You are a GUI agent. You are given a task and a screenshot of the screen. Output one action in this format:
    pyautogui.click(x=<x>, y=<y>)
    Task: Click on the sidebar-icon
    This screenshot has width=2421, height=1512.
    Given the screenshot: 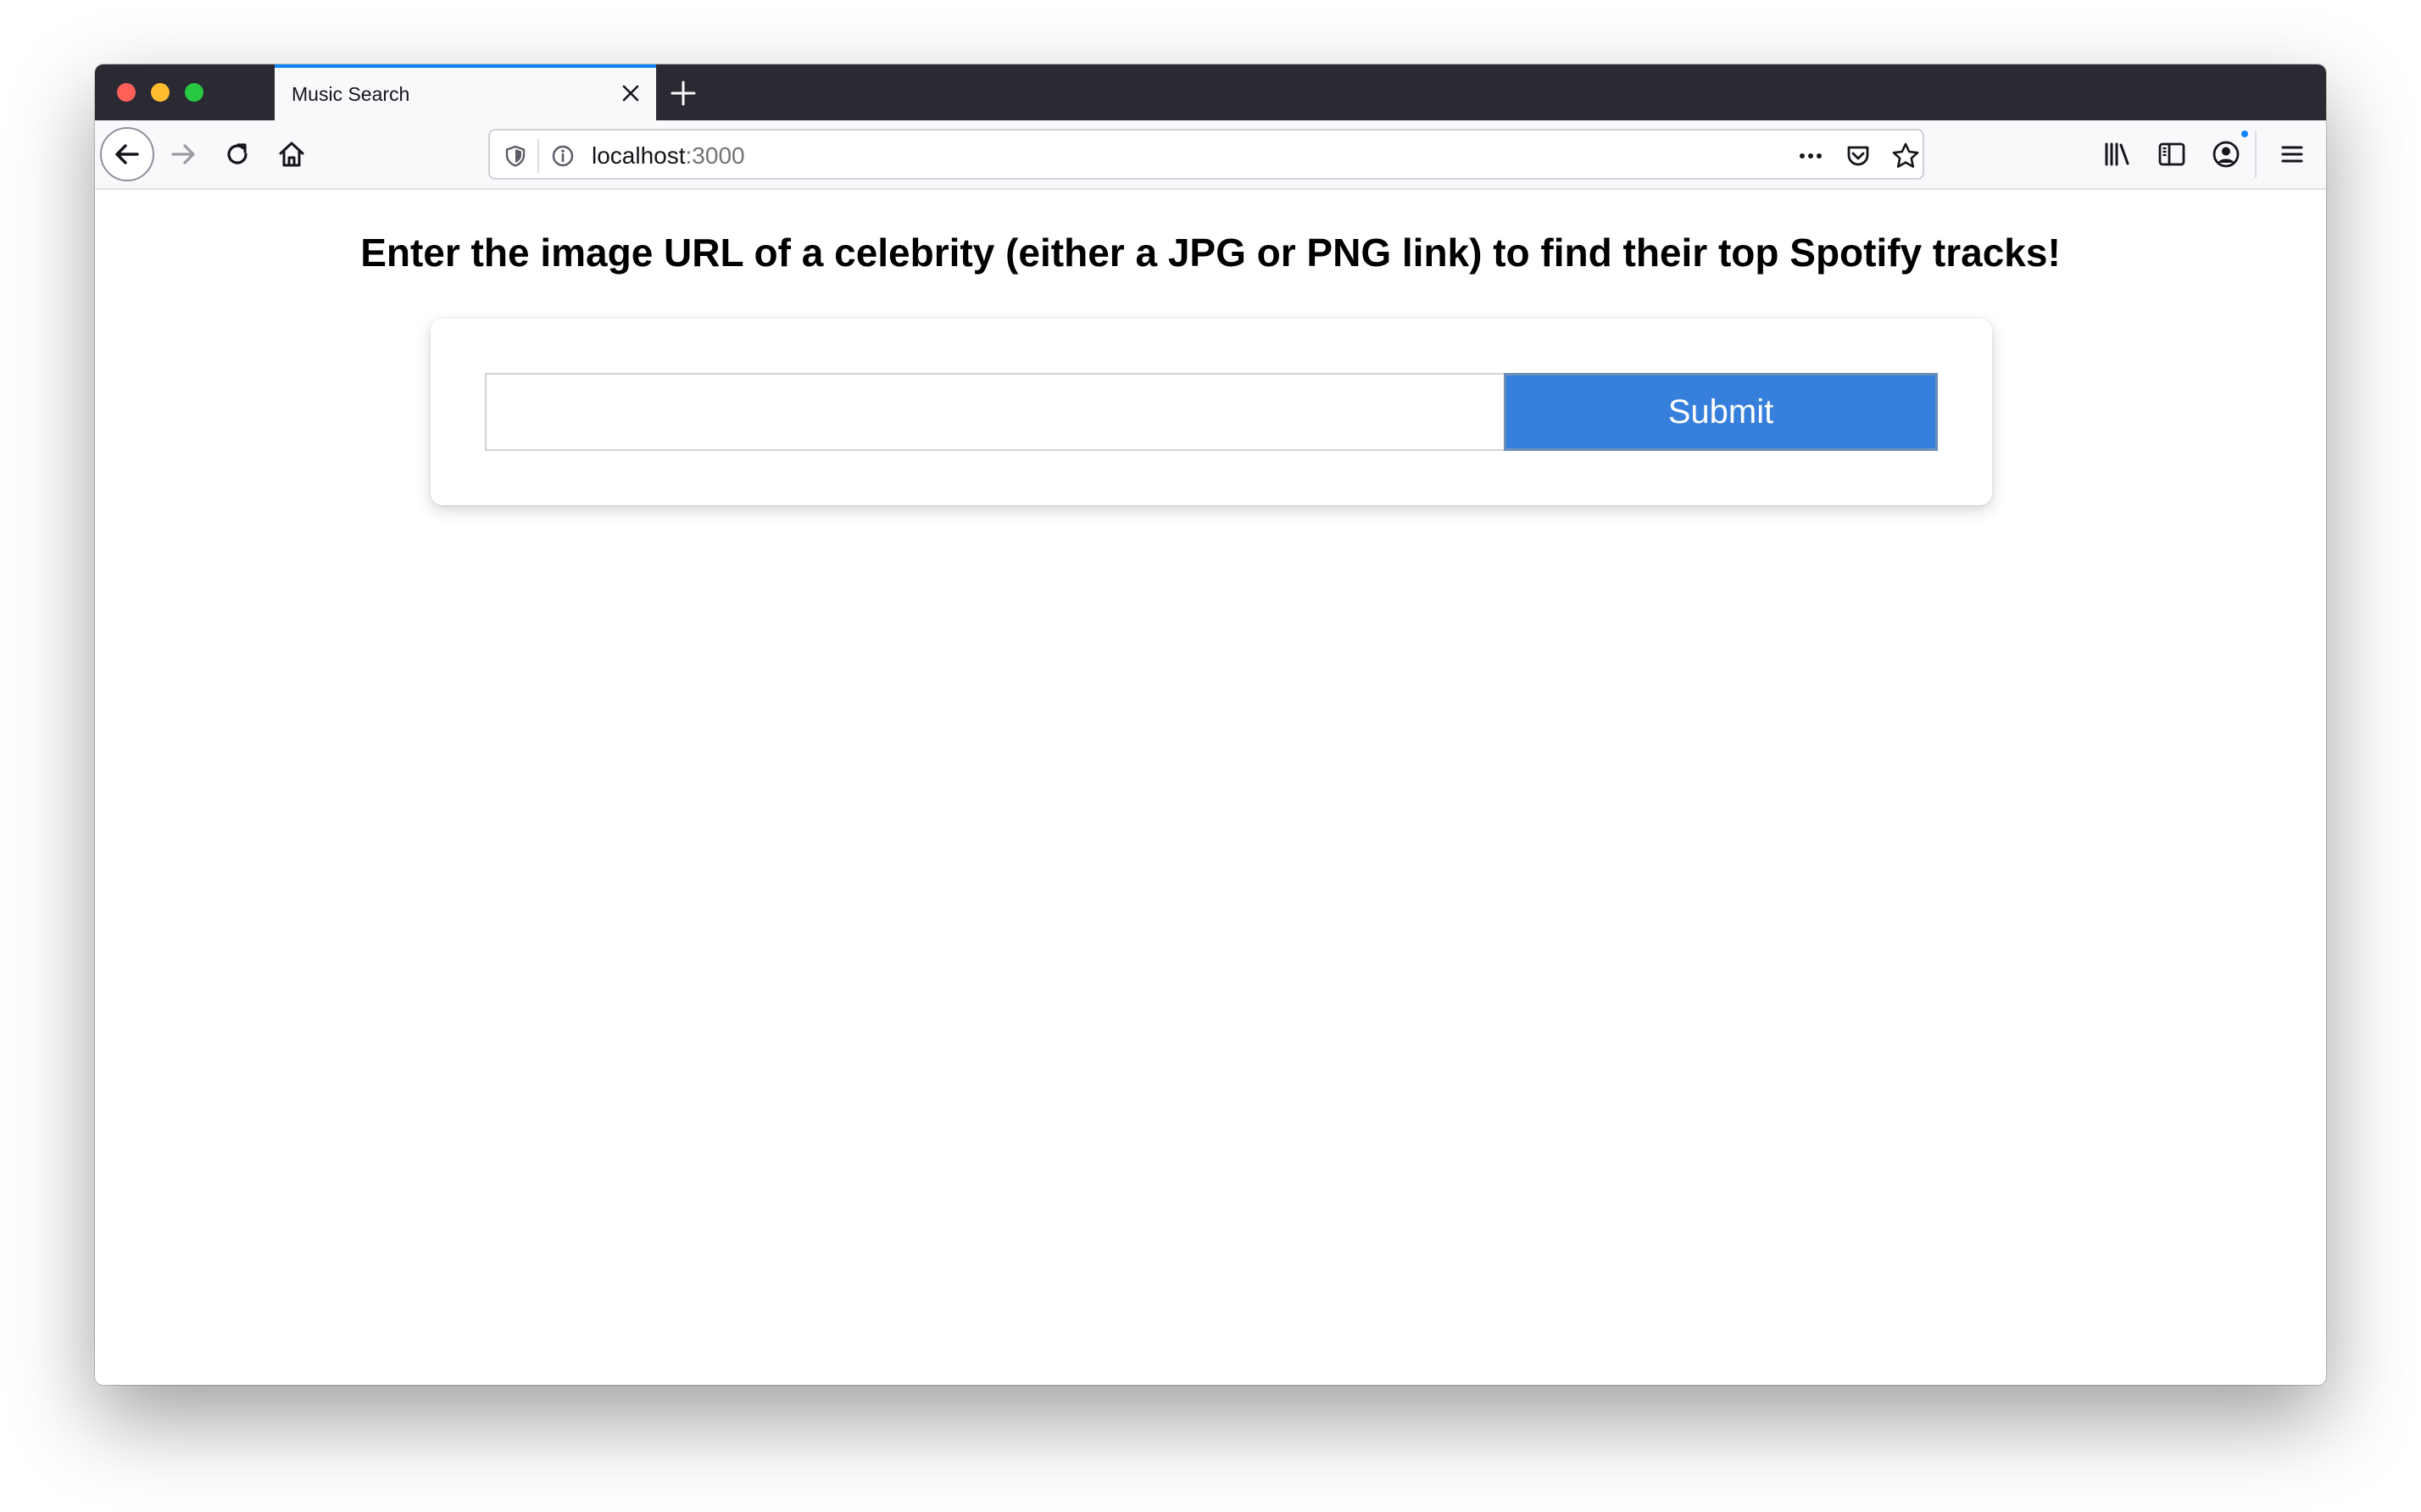 What is the action you would take?
    pyautogui.click(x=2172, y=154)
    